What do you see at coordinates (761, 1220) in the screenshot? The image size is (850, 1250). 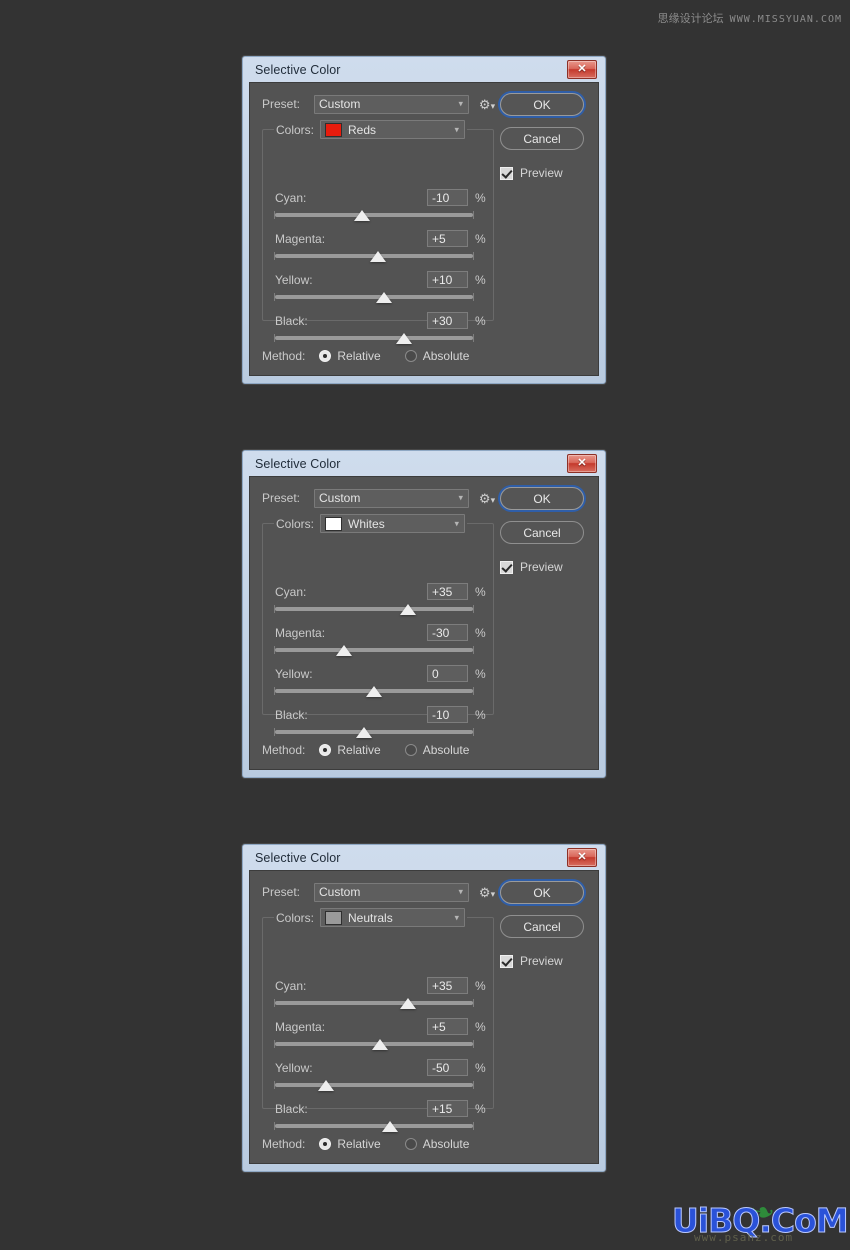 I see `watermark-bottom-right: ❧ UiBQ.CoM www.psahz.com` at bounding box center [761, 1220].